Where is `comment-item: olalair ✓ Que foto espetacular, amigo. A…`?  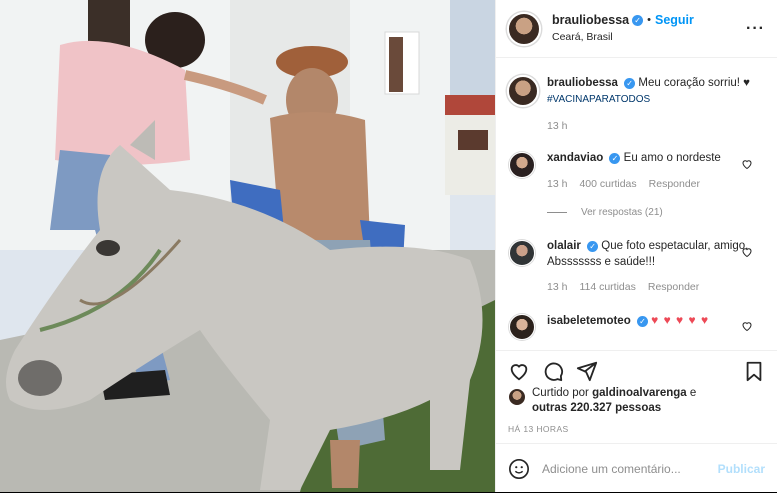 comment-item: olalair ✓ Que foto espetacular, amigo. A… is located at coordinates (635, 266).